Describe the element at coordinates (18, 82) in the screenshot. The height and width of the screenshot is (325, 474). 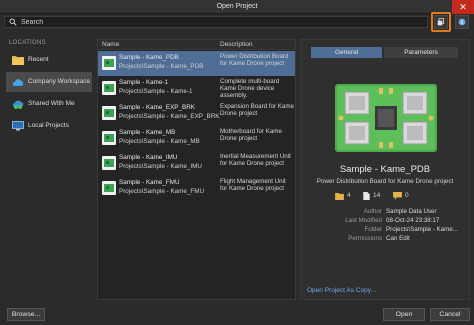
I see `cloud-icon` at that location.